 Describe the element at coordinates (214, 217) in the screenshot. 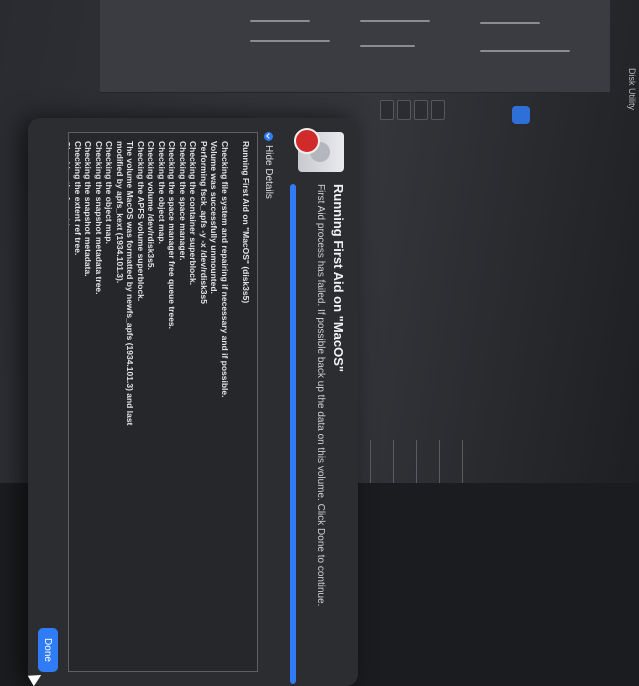

I see `log-line: Volume was successfully unmounted.` at that location.